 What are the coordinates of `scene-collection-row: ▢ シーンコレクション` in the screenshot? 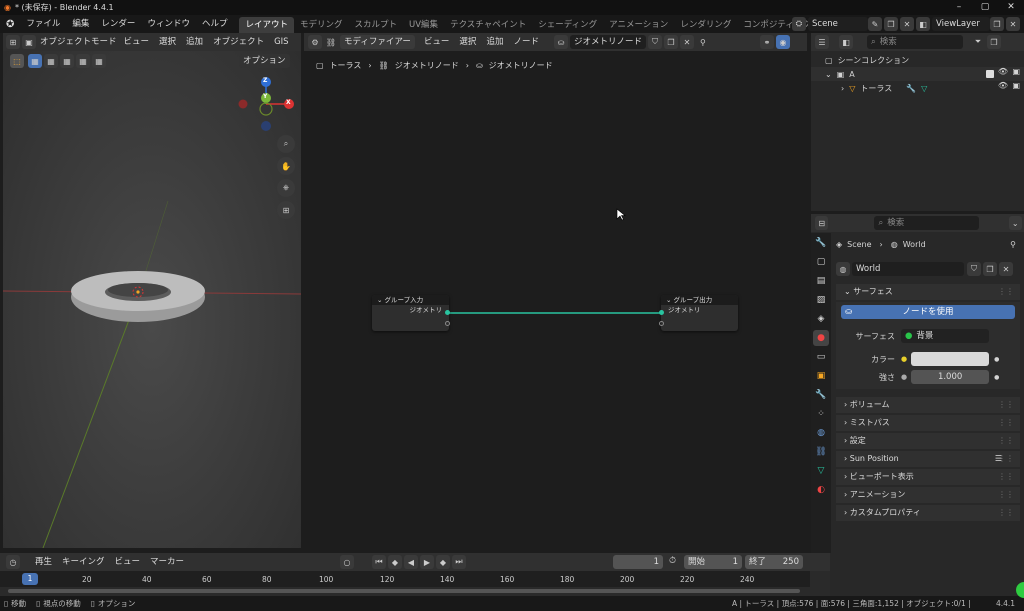 It's located at (917, 60).